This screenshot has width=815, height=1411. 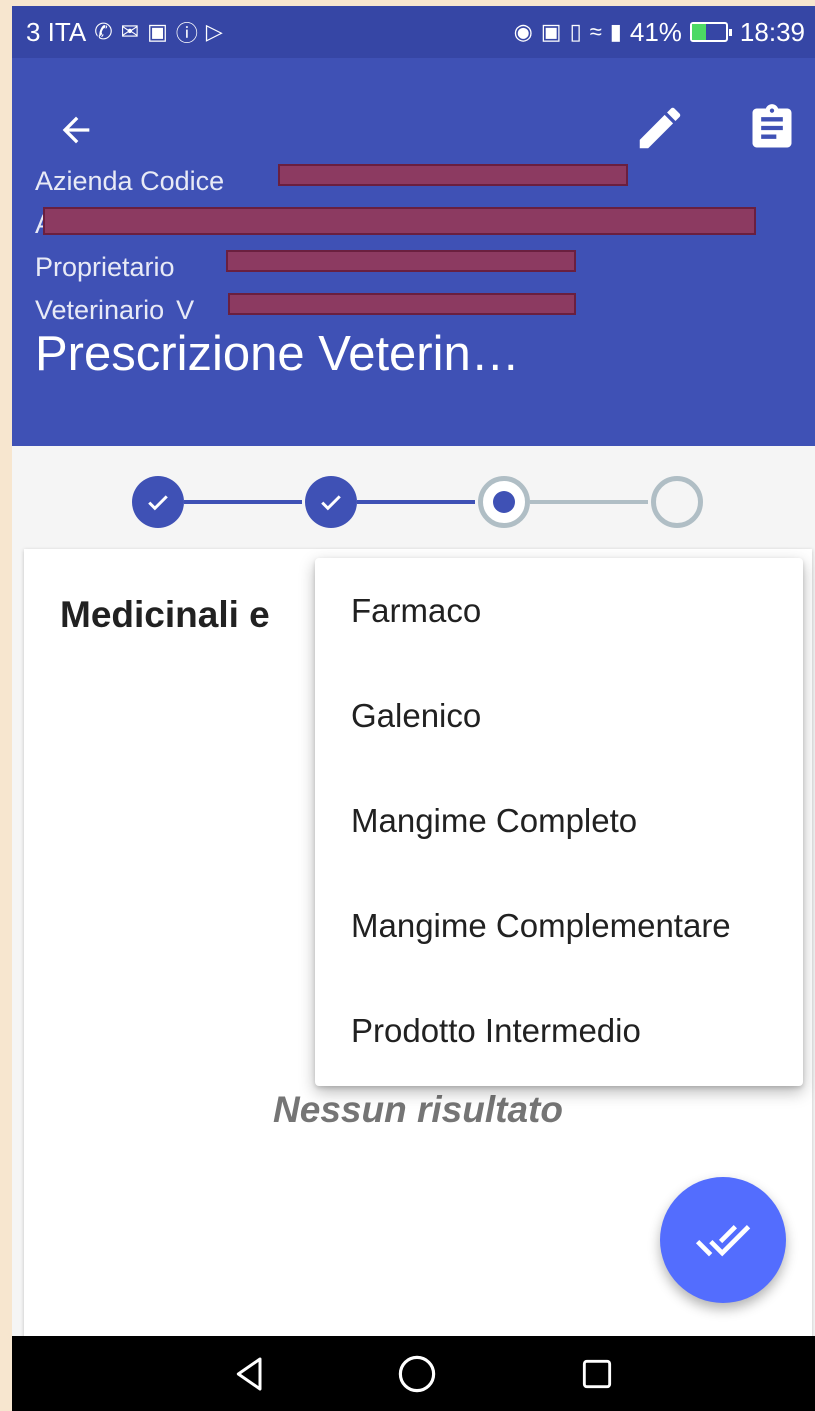 What do you see at coordinates (559, 715) in the screenshot?
I see `menu-item: Galenico` at bounding box center [559, 715].